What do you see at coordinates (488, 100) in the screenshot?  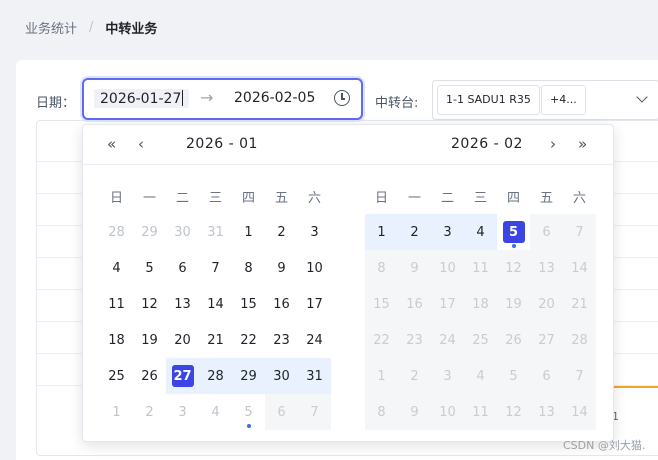 I see `station-tag: 1-1 SADU1 R35` at bounding box center [488, 100].